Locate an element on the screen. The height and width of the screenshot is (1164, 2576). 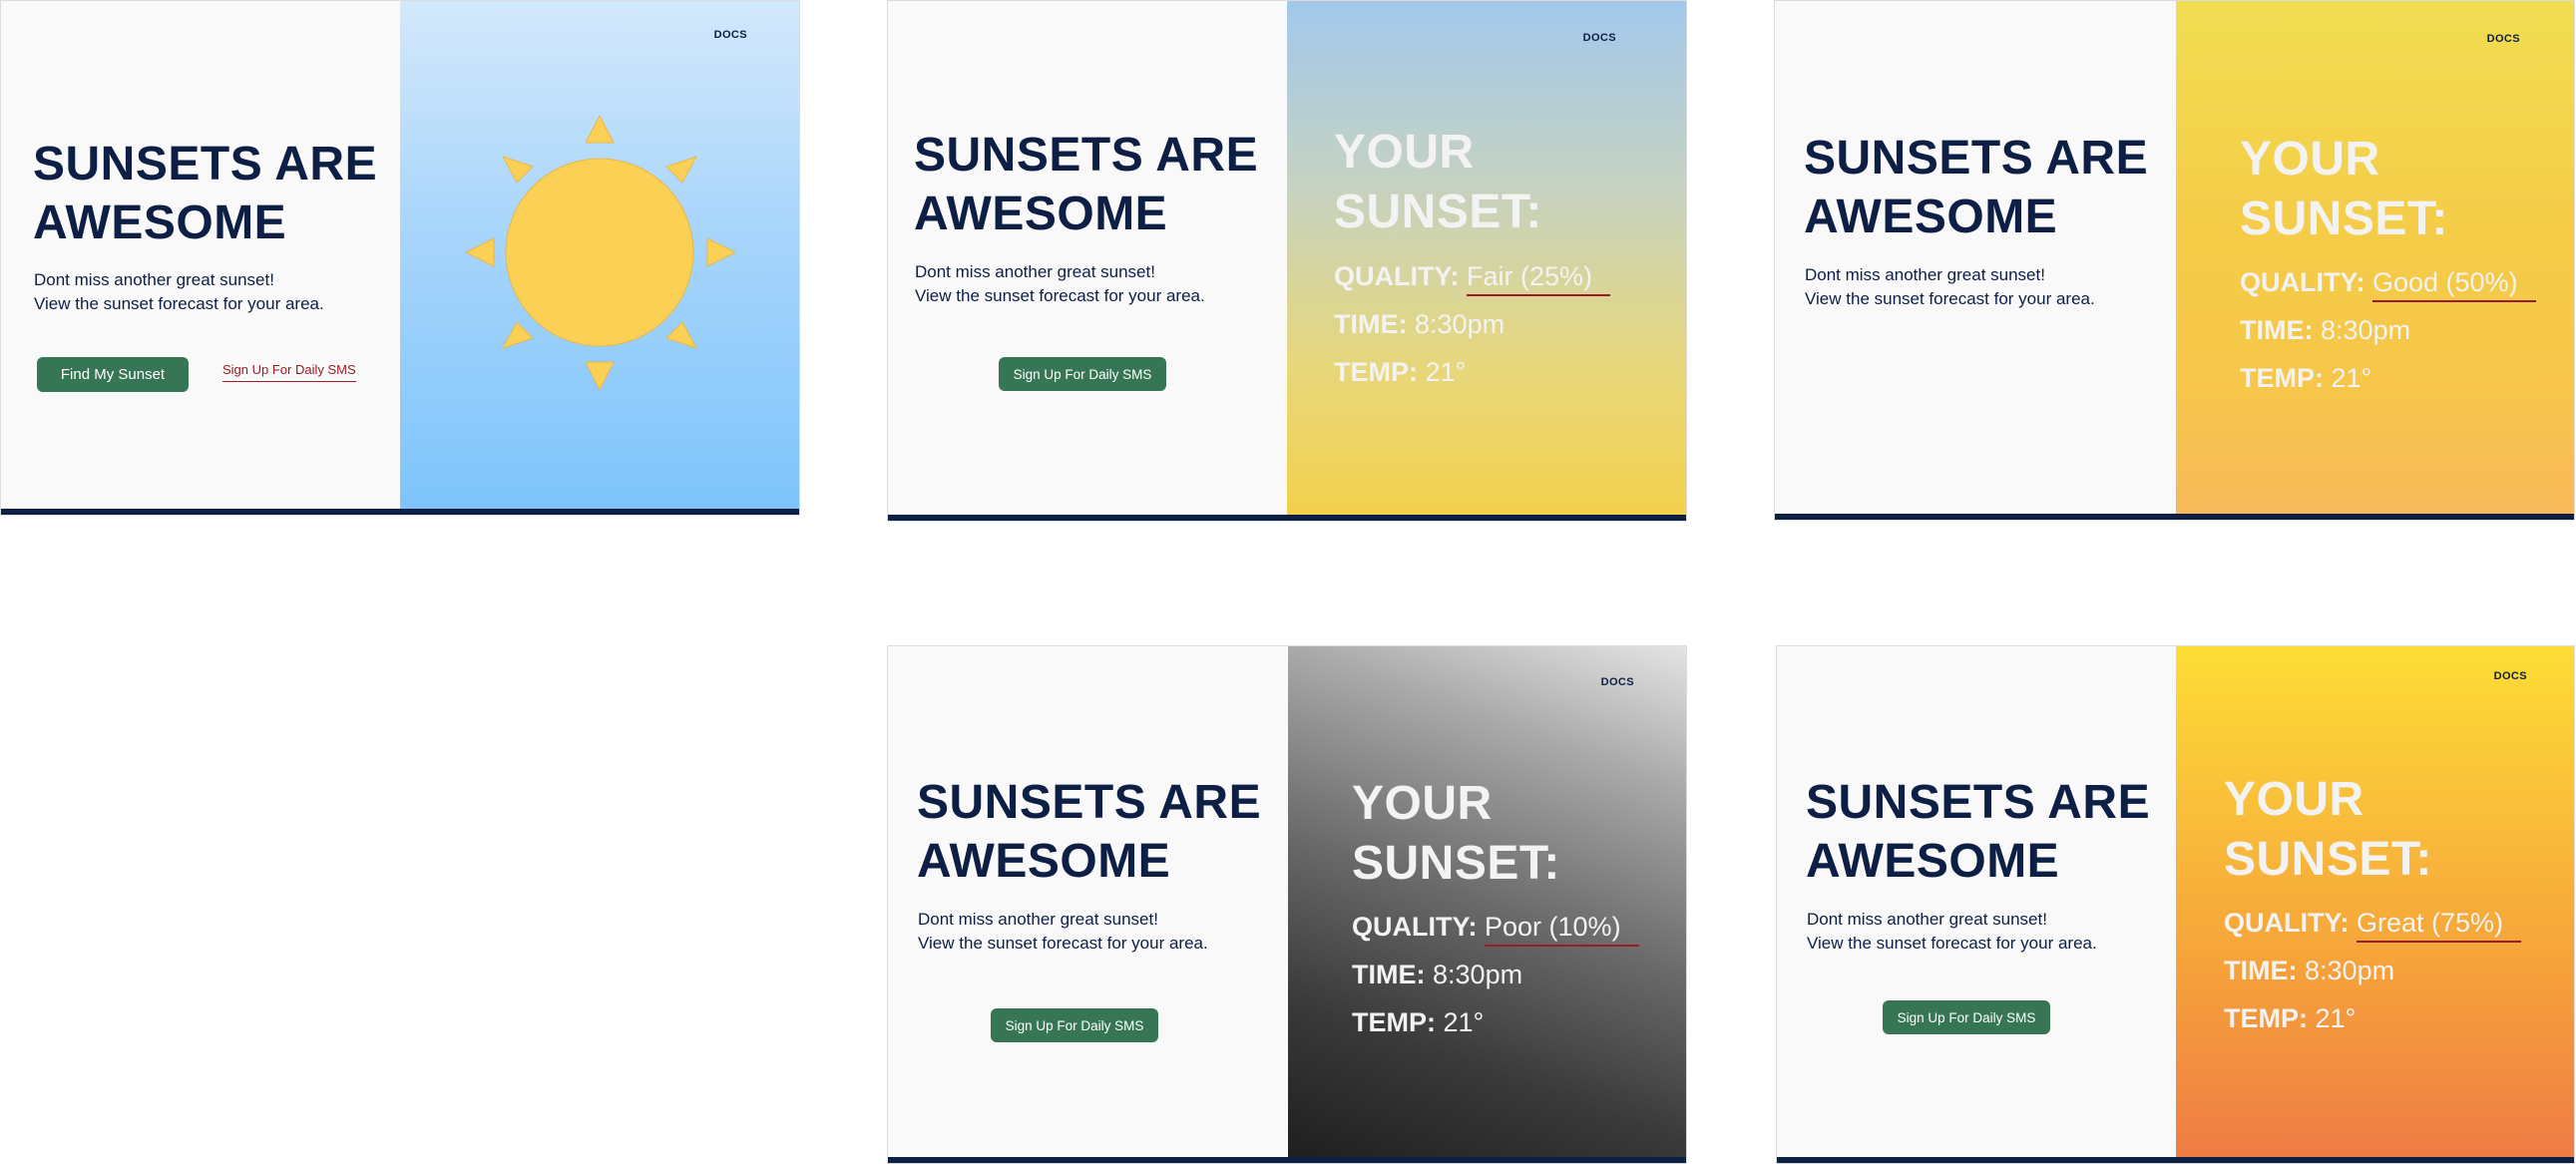
sun-icon is located at coordinates (600, 253).